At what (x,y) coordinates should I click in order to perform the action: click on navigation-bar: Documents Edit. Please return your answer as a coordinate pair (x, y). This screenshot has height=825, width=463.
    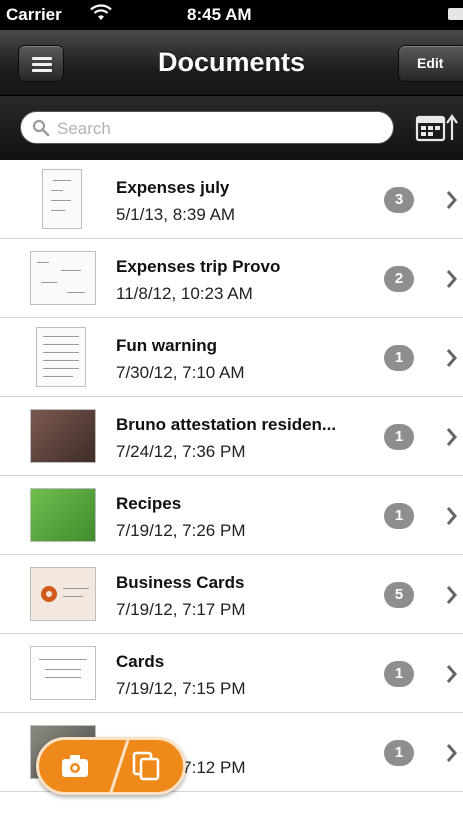
    Looking at the image, I should click on (231, 63).